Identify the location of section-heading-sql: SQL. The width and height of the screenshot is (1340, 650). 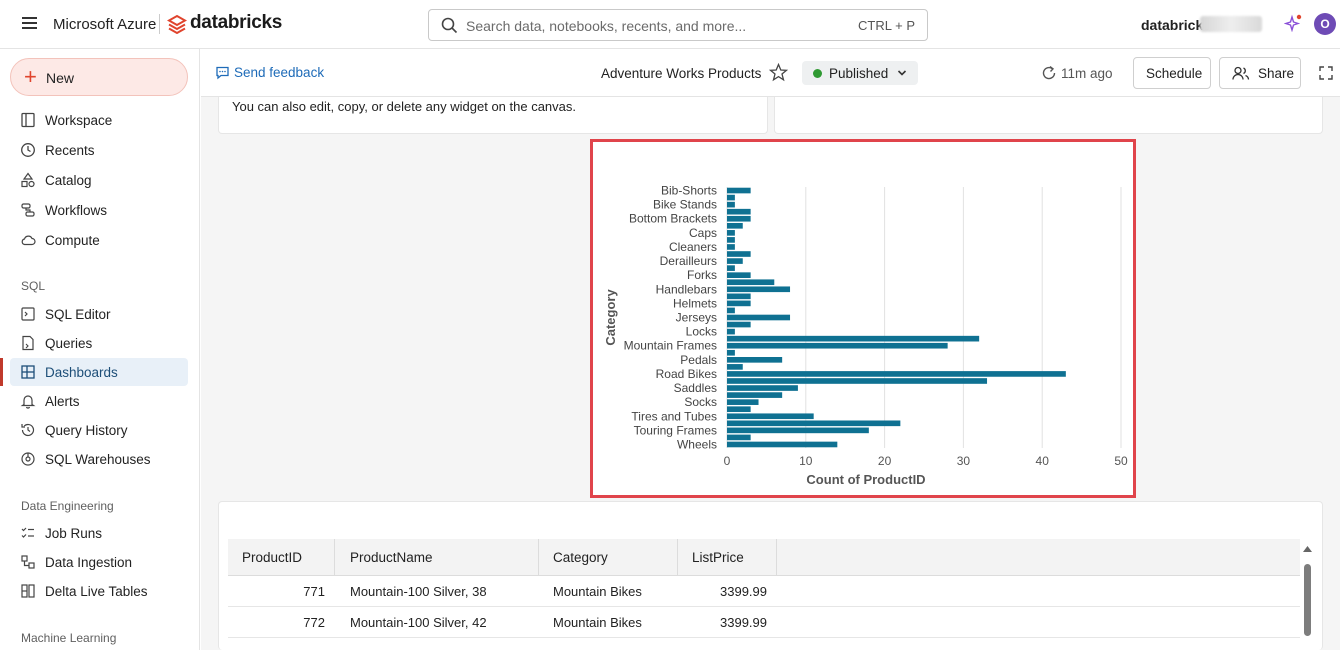
(33, 286).